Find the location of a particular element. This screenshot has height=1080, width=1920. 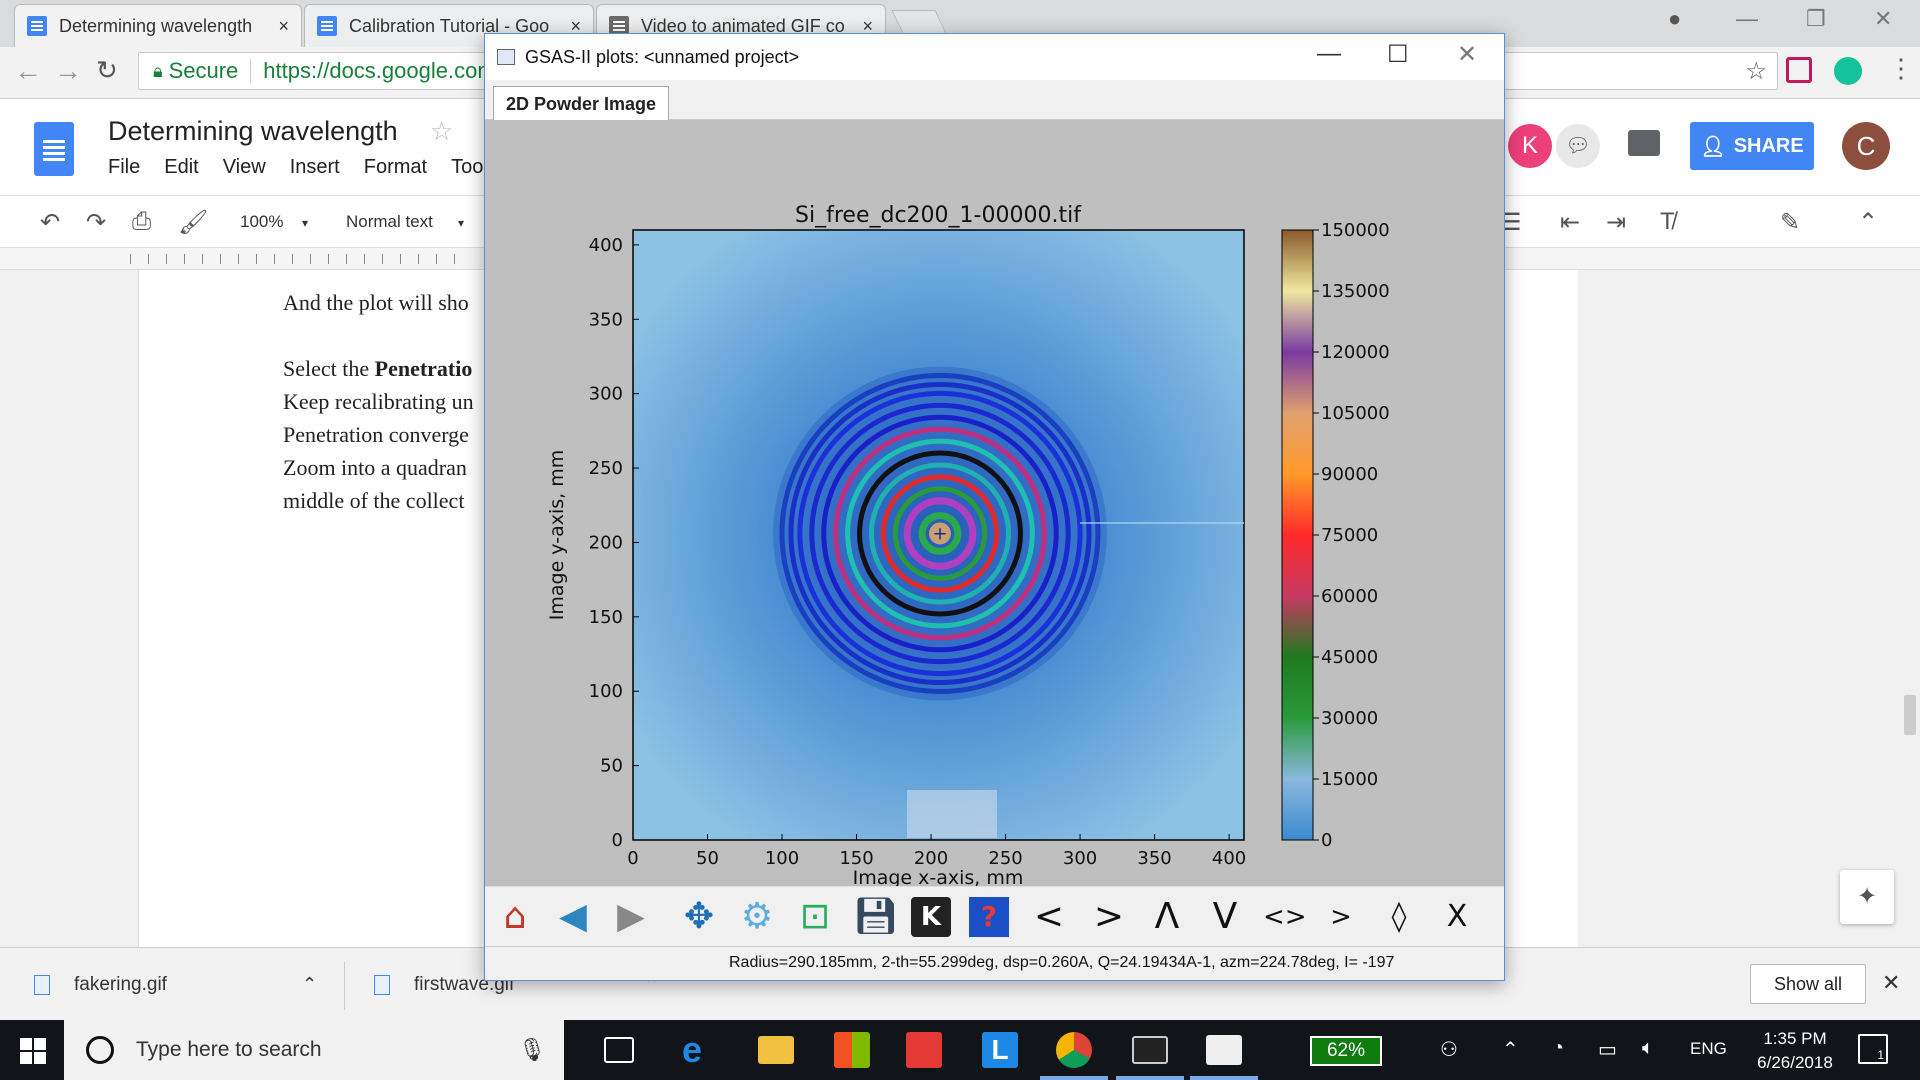

collapse-icon: ⌃ is located at coordinates (1868, 222).